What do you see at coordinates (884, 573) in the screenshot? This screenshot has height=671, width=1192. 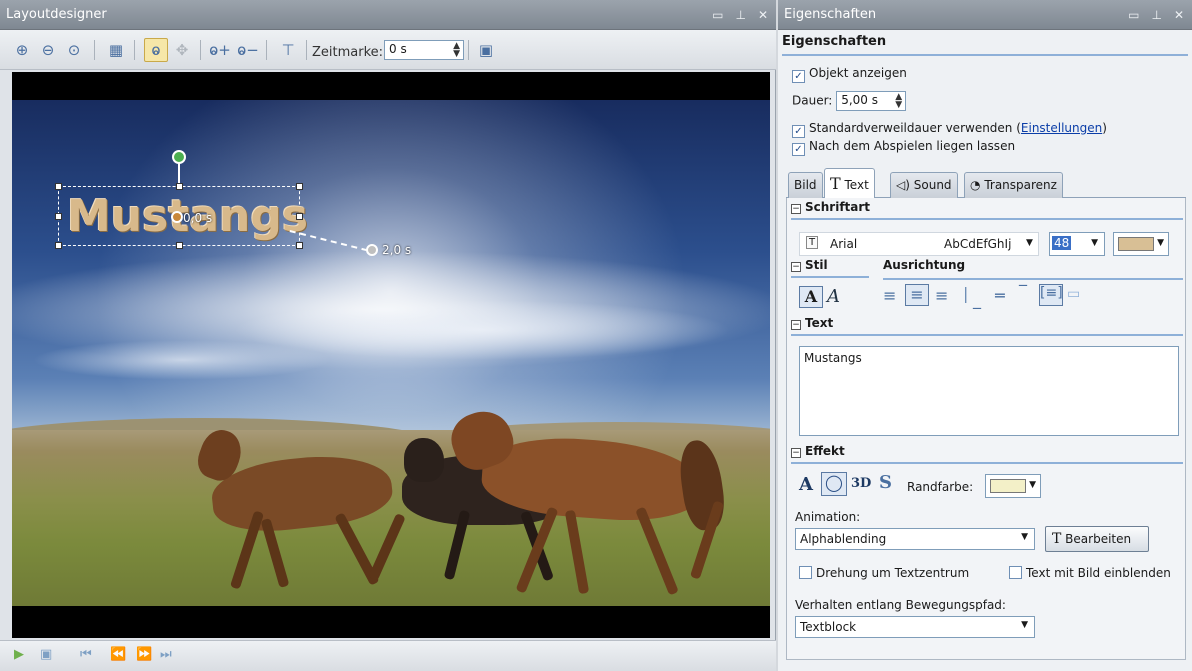 I see `drehung-checkbox: Drehung um Textzentrum` at bounding box center [884, 573].